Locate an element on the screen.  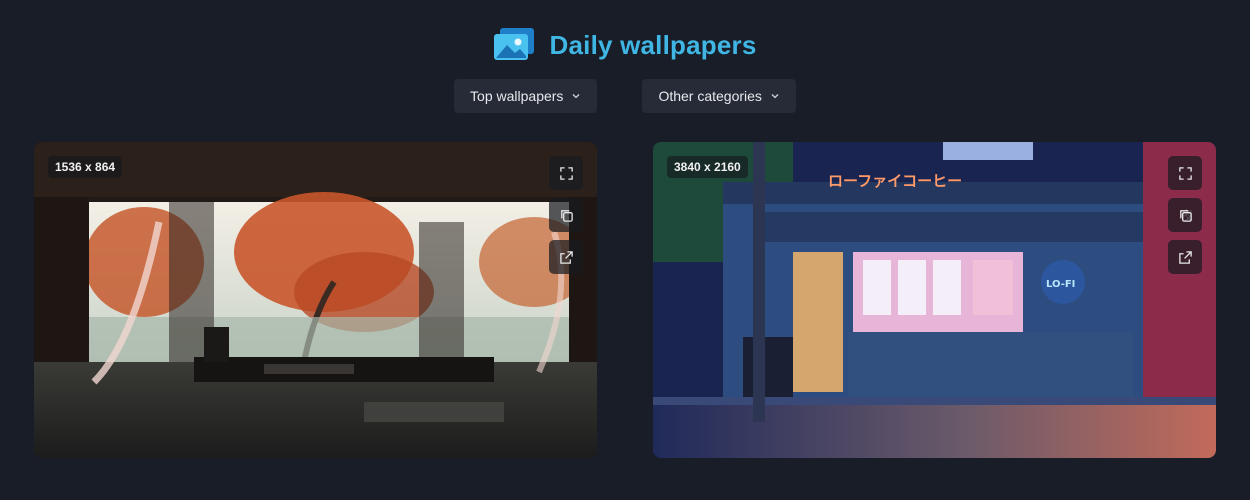
page-title: Daily wallpapers is located at coordinates (653, 44).